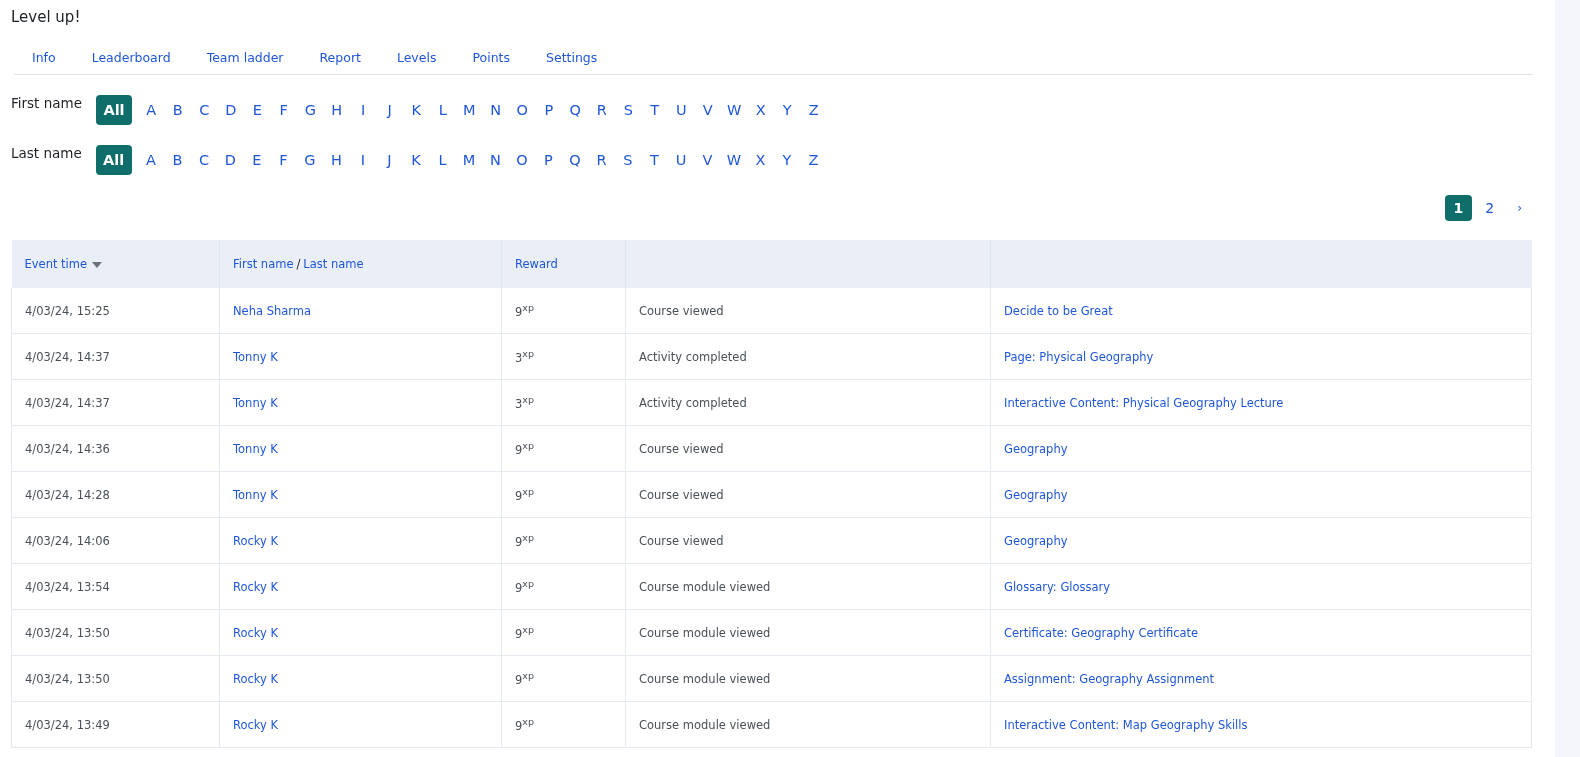 The height and width of the screenshot is (757, 1580). I want to click on context-link: Interactive Content: Map Geography Skills, so click(1126, 724).